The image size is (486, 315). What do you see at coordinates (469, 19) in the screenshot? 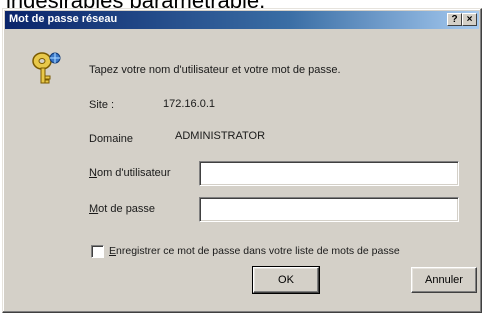
I see `close-button: ×` at bounding box center [469, 19].